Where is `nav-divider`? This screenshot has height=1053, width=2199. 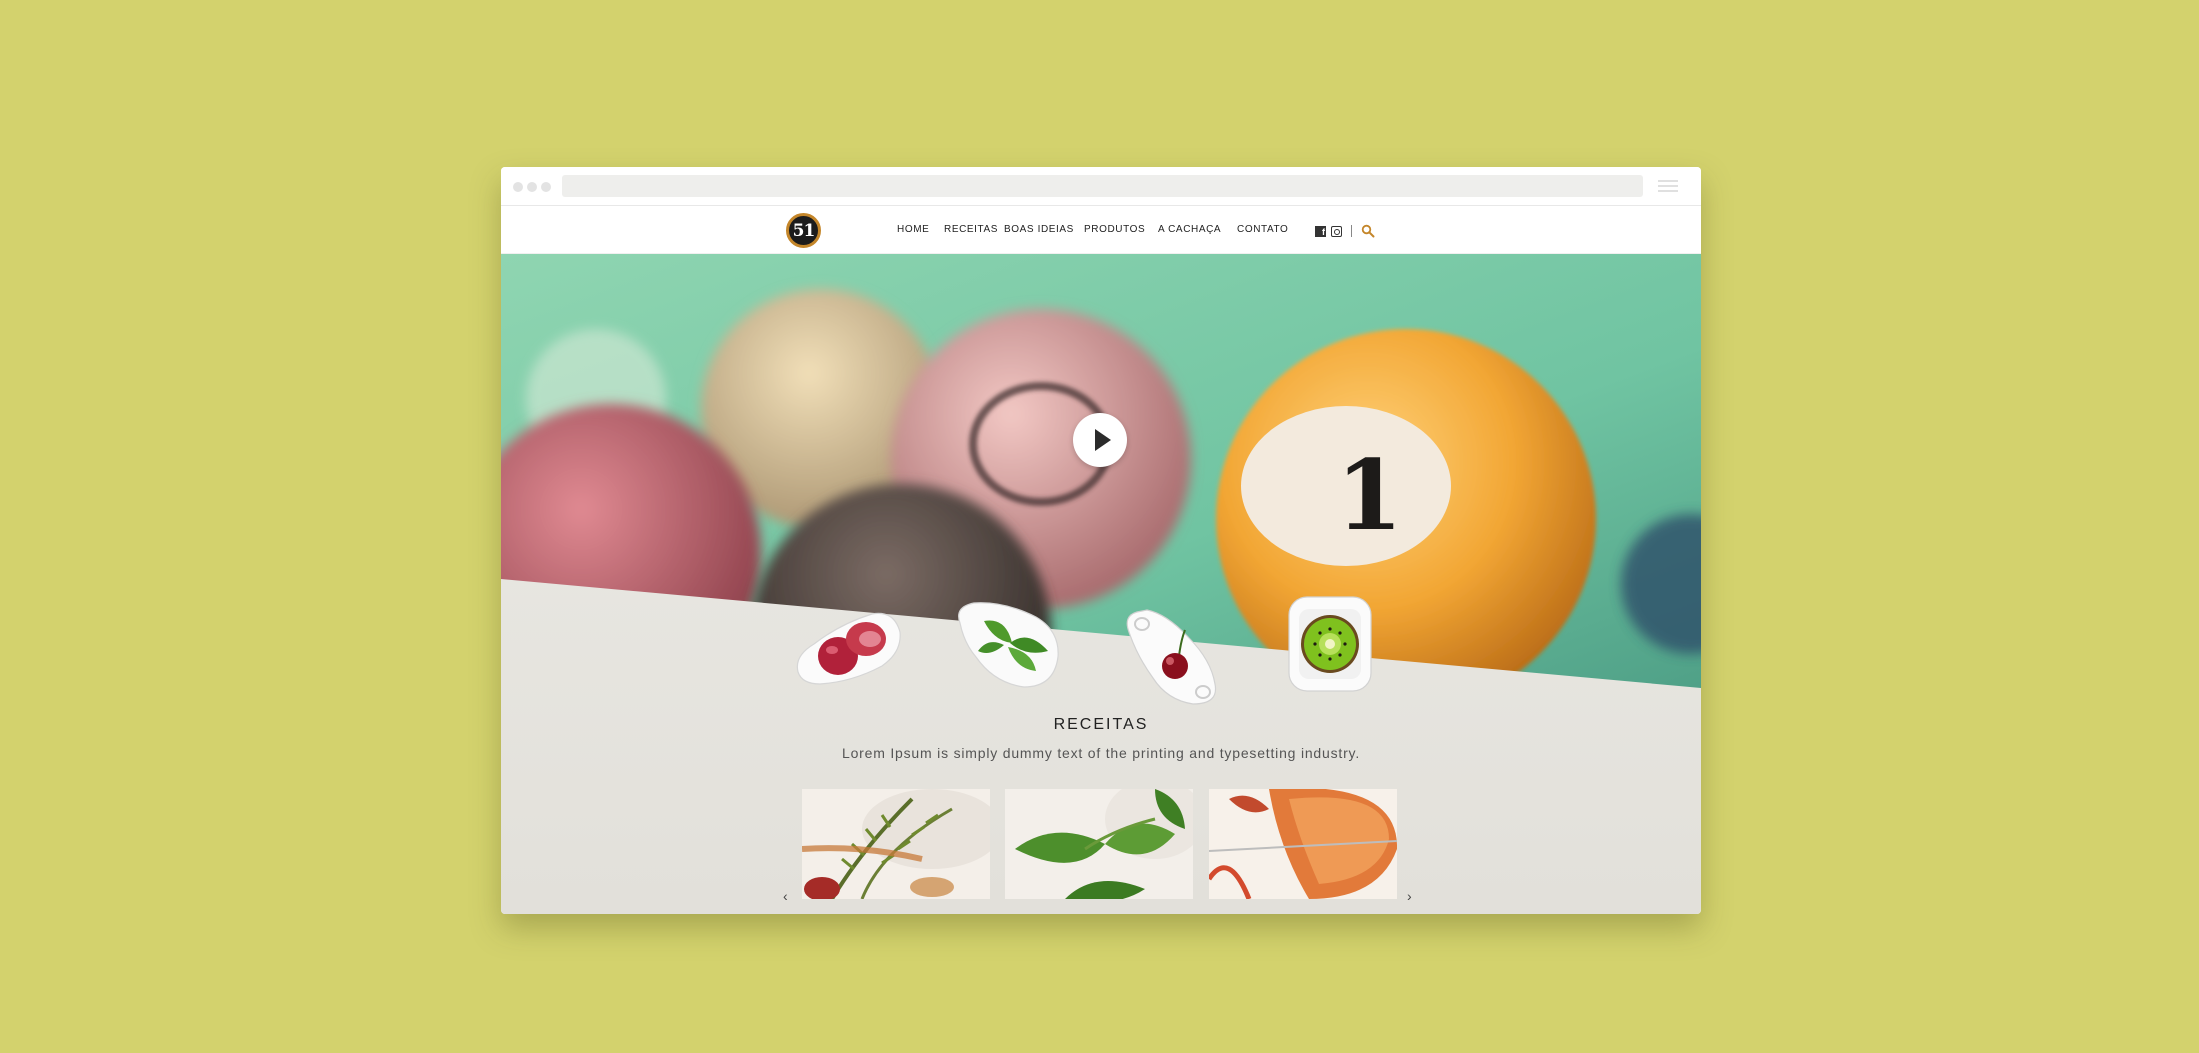 nav-divider is located at coordinates (1351, 231).